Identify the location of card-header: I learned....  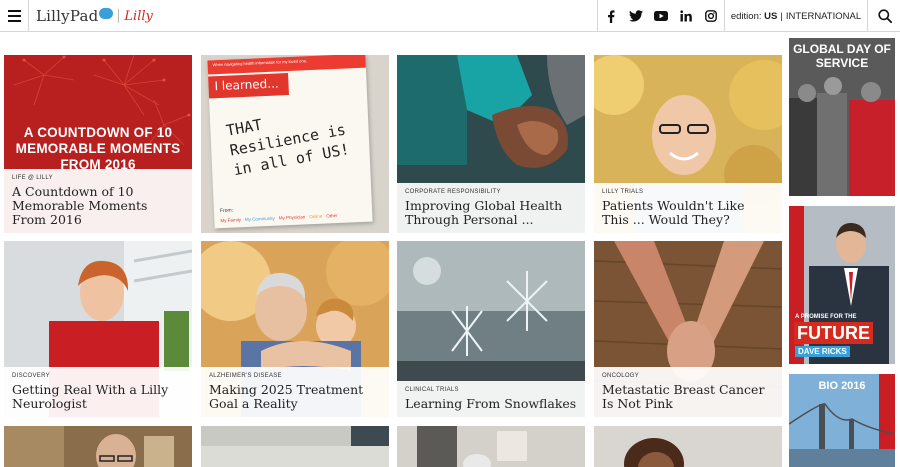
(248, 86).